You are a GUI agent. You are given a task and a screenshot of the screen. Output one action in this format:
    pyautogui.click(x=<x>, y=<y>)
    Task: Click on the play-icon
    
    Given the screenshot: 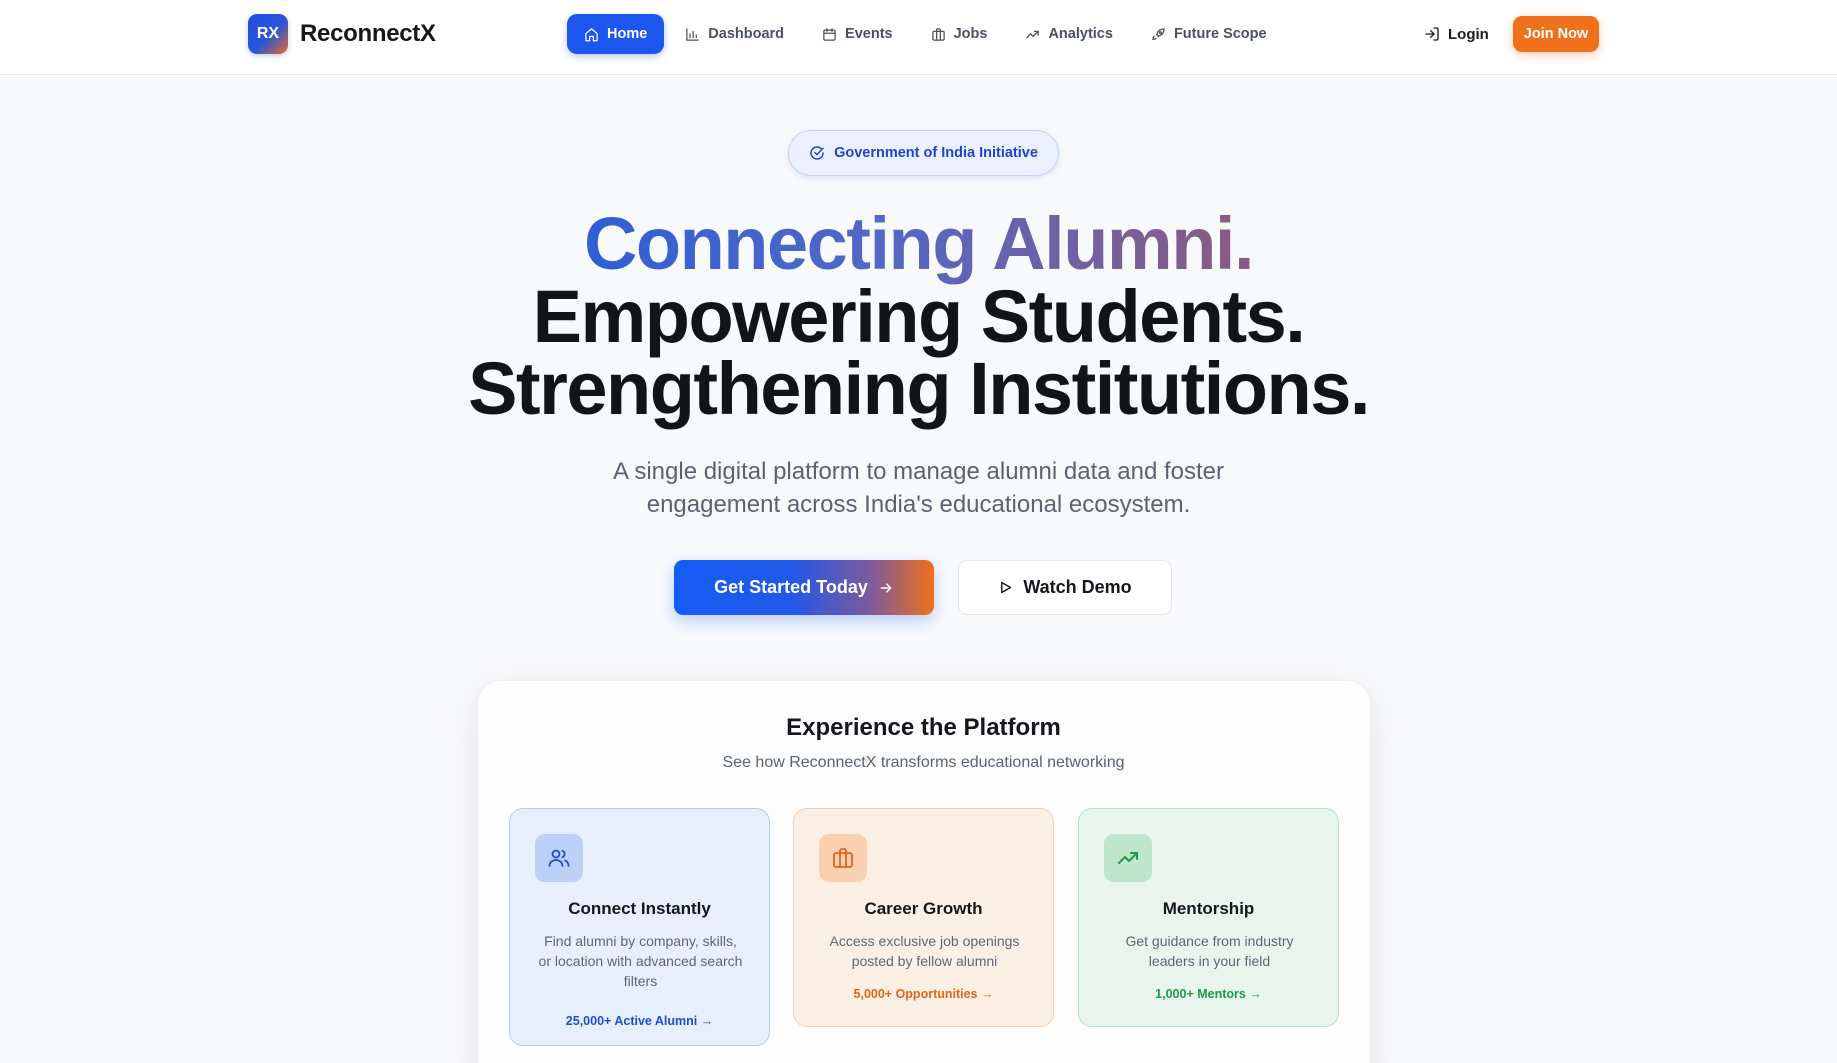 What is the action you would take?
    pyautogui.click(x=1006, y=587)
    